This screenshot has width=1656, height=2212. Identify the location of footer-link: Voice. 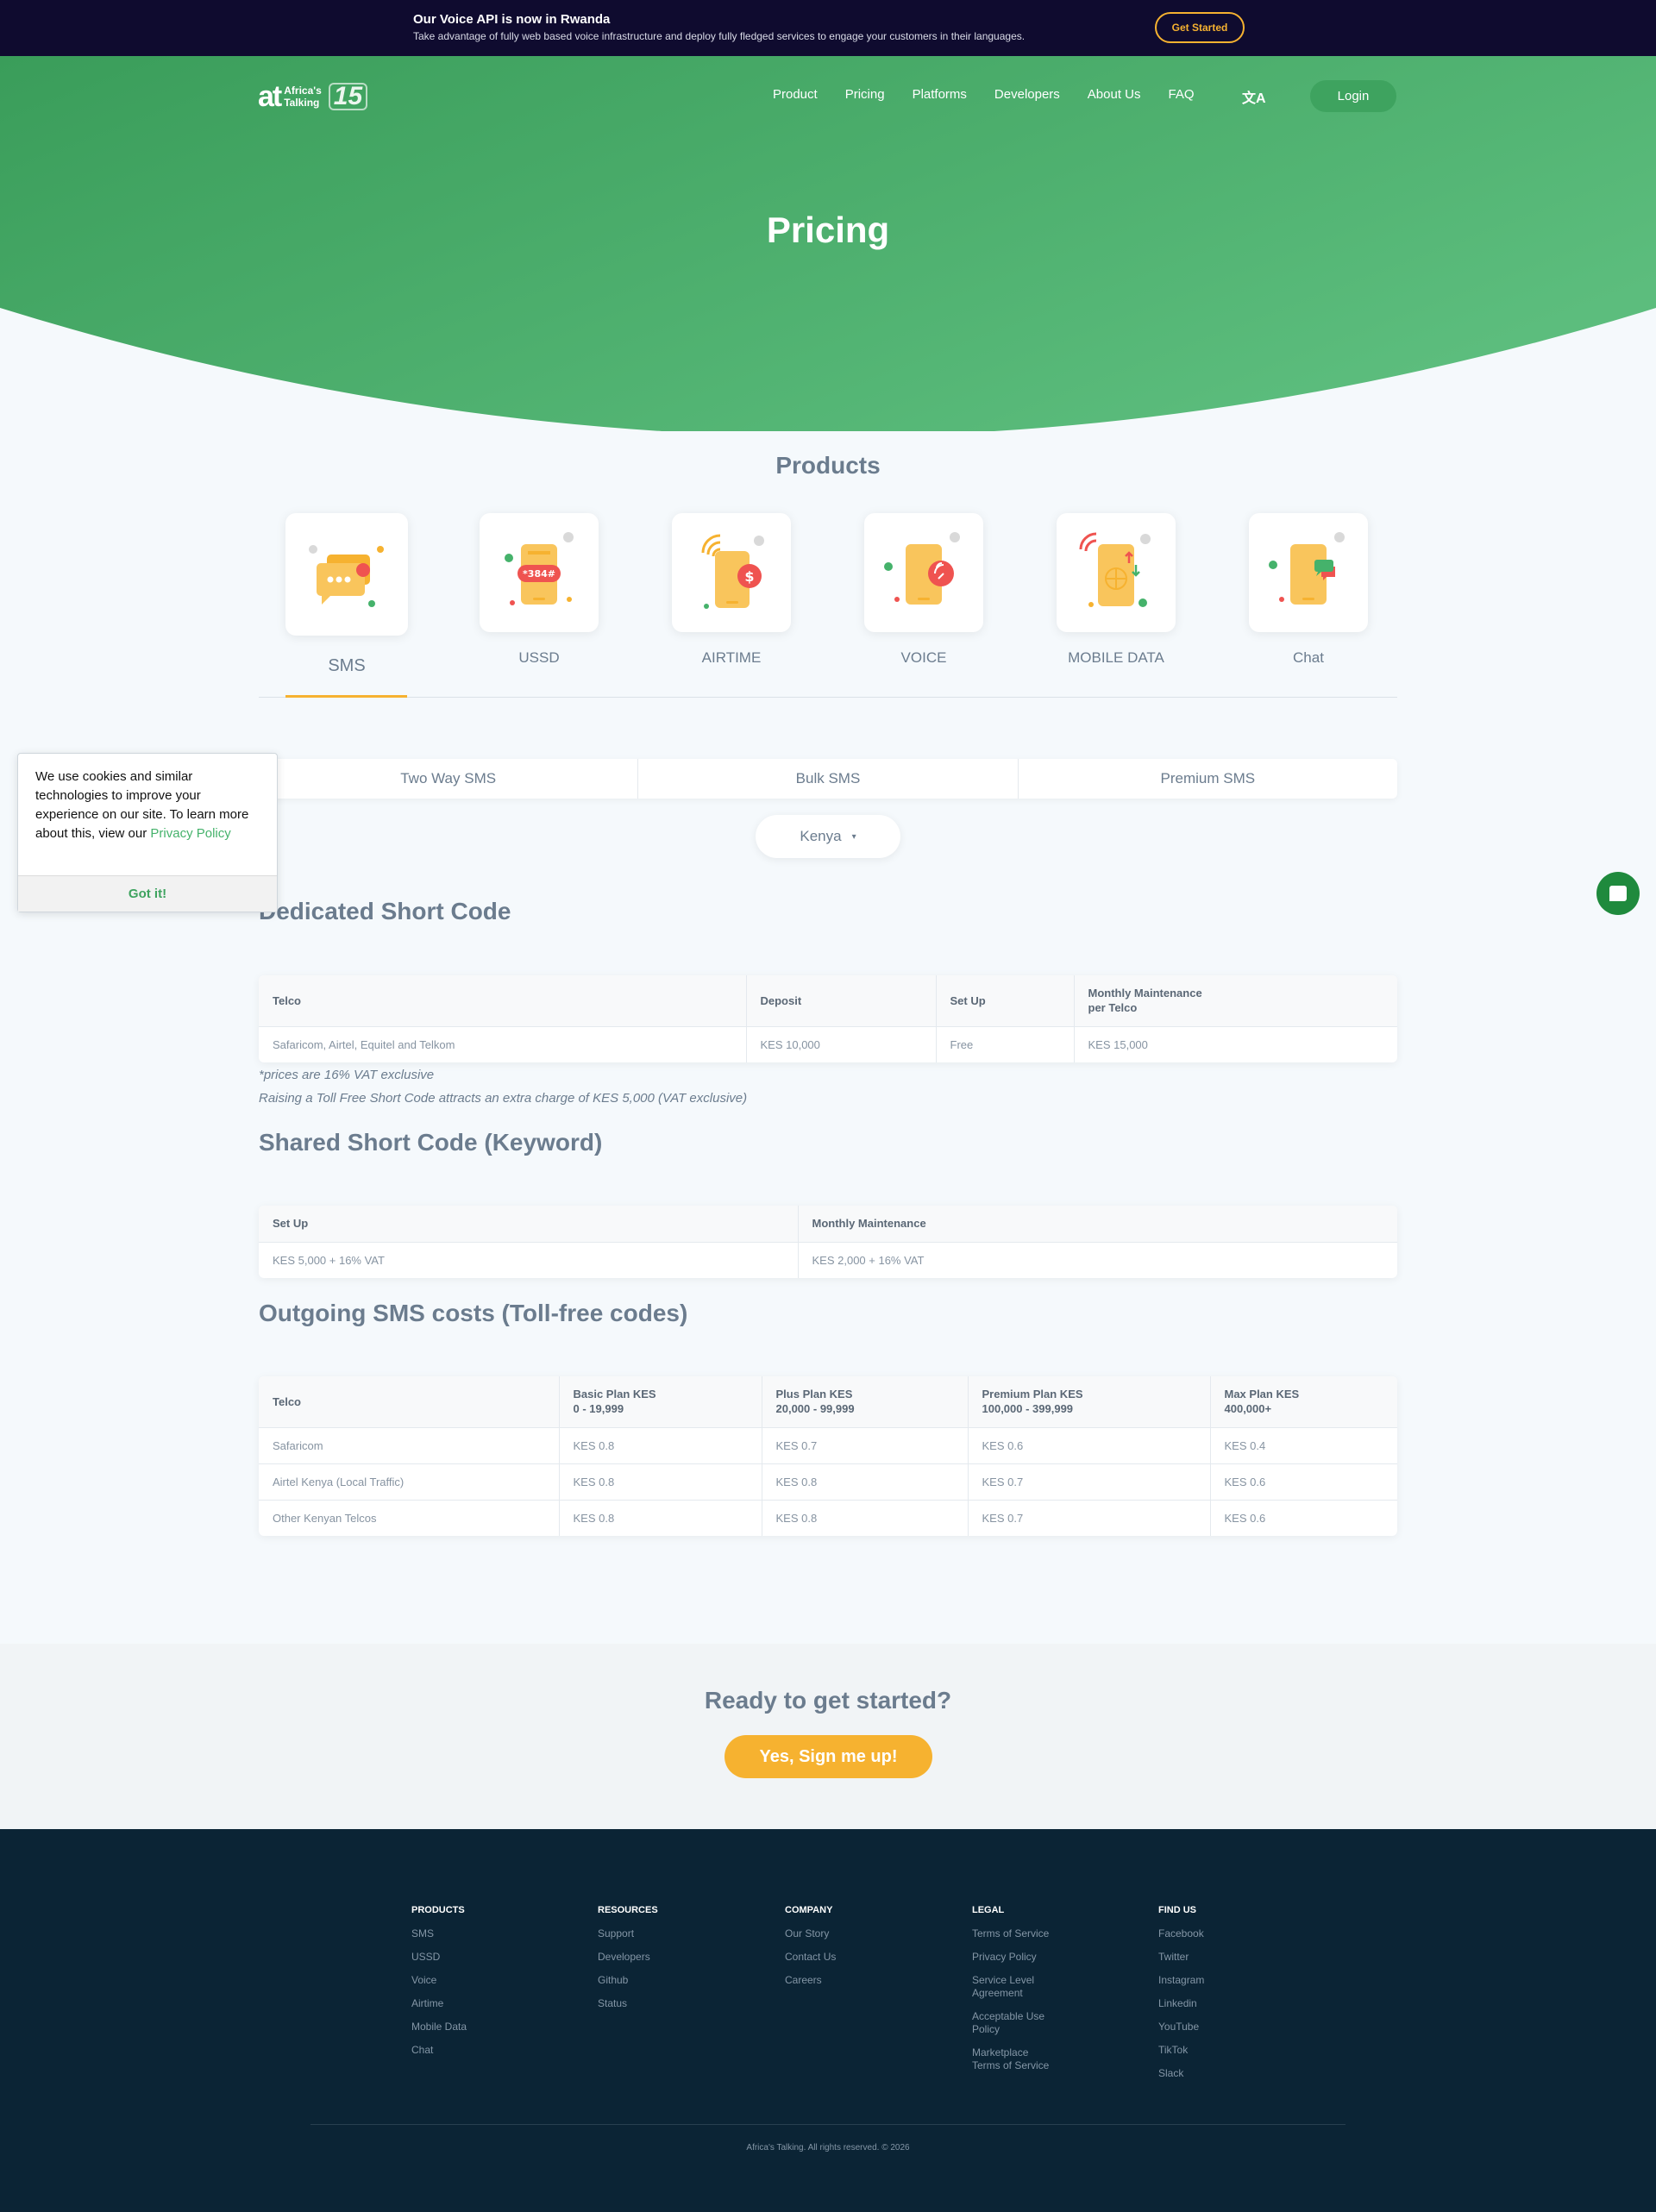
(480, 1980).